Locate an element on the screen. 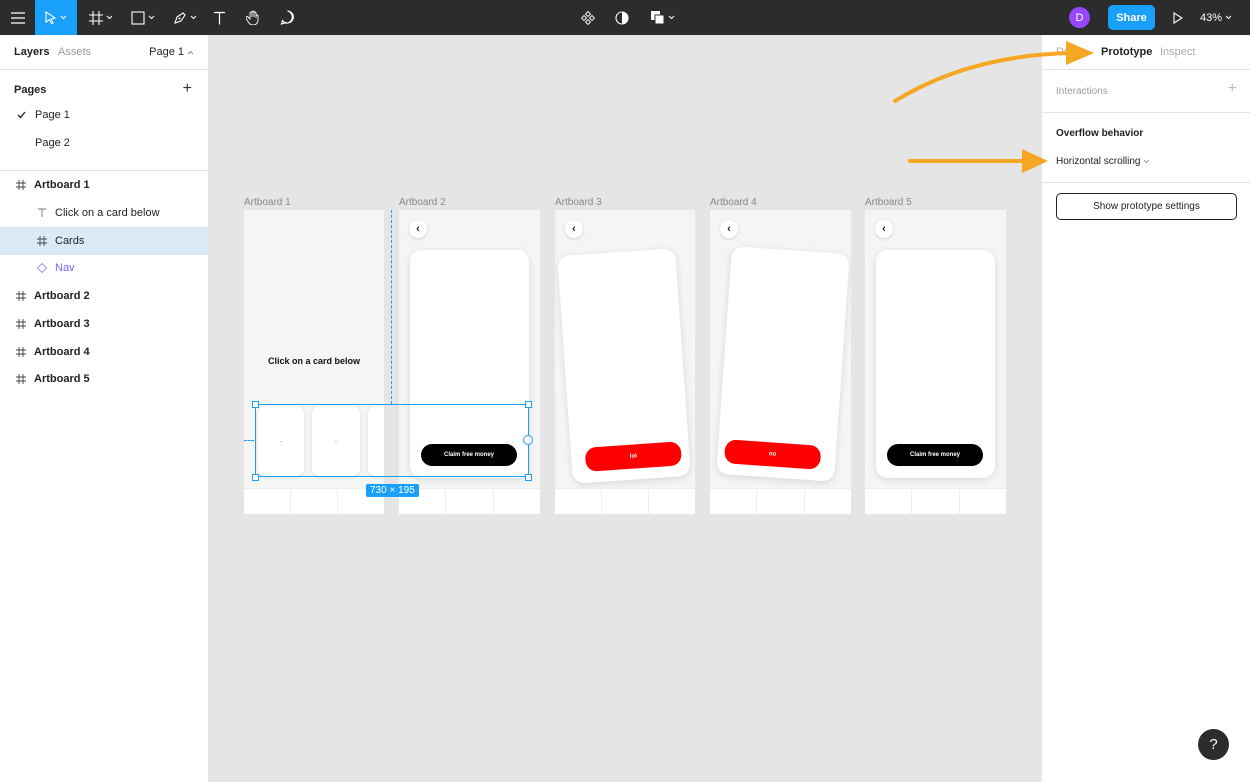 This screenshot has width=1250, height=782. artboard-label-3: Artboard 3 is located at coordinates (578, 202).